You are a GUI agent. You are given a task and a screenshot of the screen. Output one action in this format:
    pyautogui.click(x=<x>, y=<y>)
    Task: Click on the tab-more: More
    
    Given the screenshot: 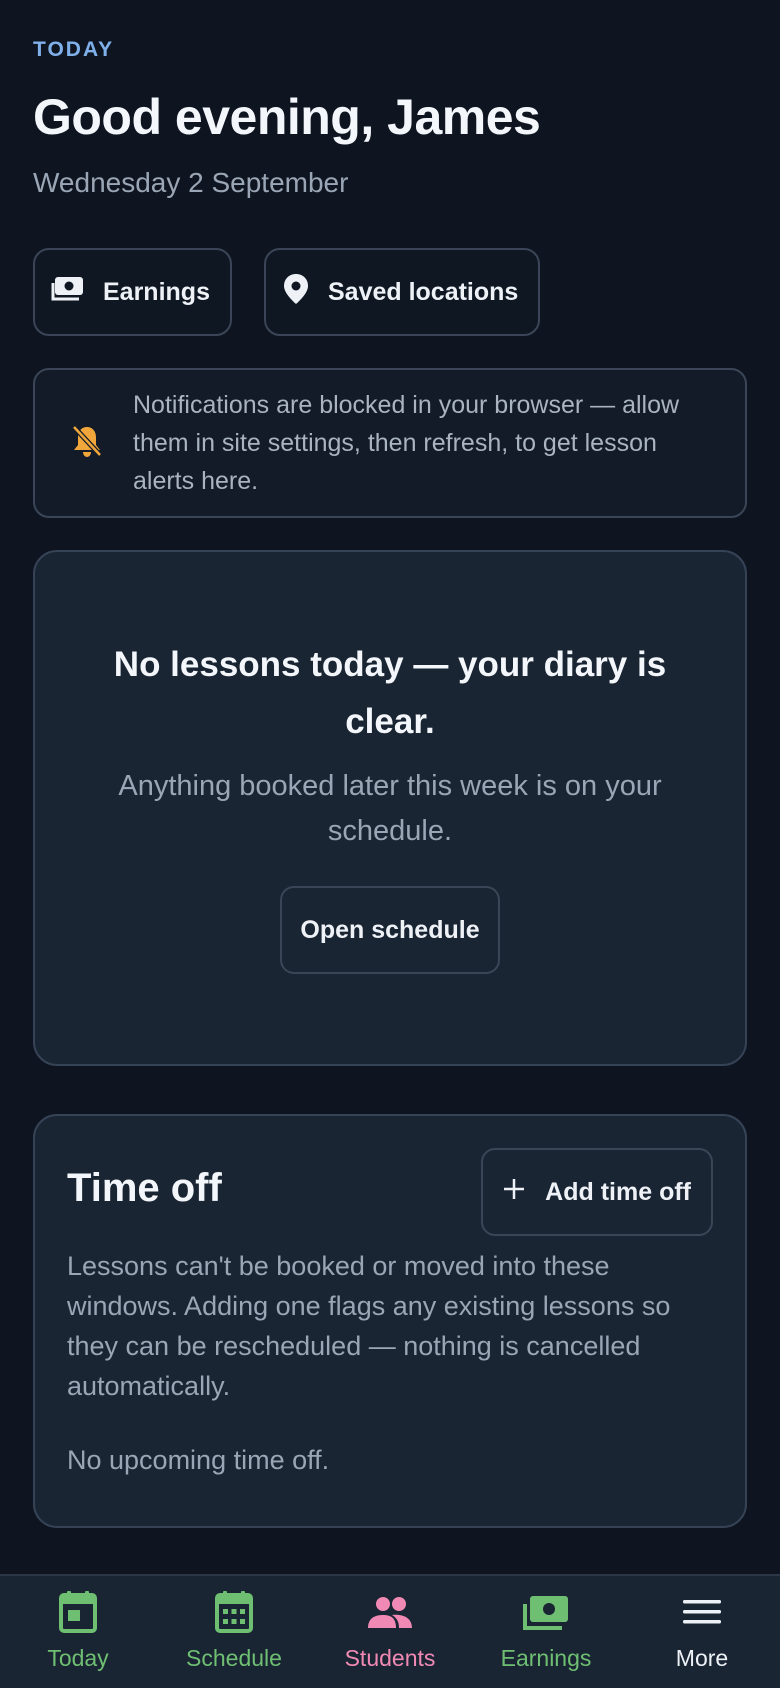 What is the action you would take?
    pyautogui.click(x=702, y=1632)
    